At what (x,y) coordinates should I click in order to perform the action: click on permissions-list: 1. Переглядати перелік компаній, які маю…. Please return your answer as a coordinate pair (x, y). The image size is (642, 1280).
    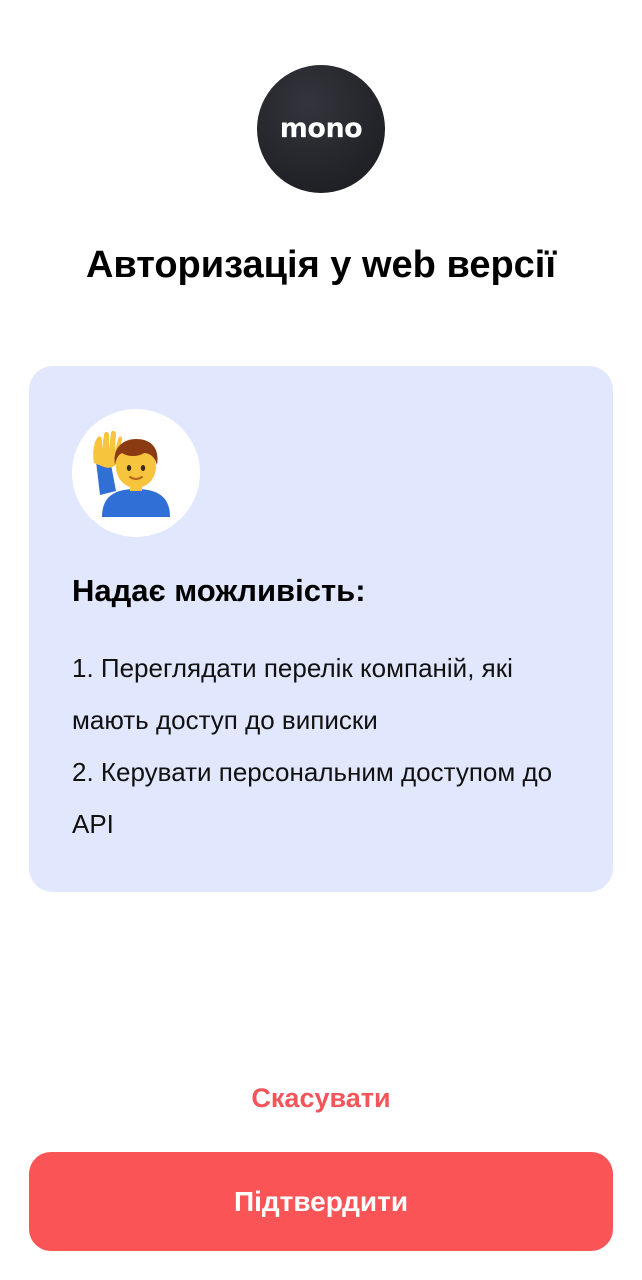
    Looking at the image, I should click on (332, 746).